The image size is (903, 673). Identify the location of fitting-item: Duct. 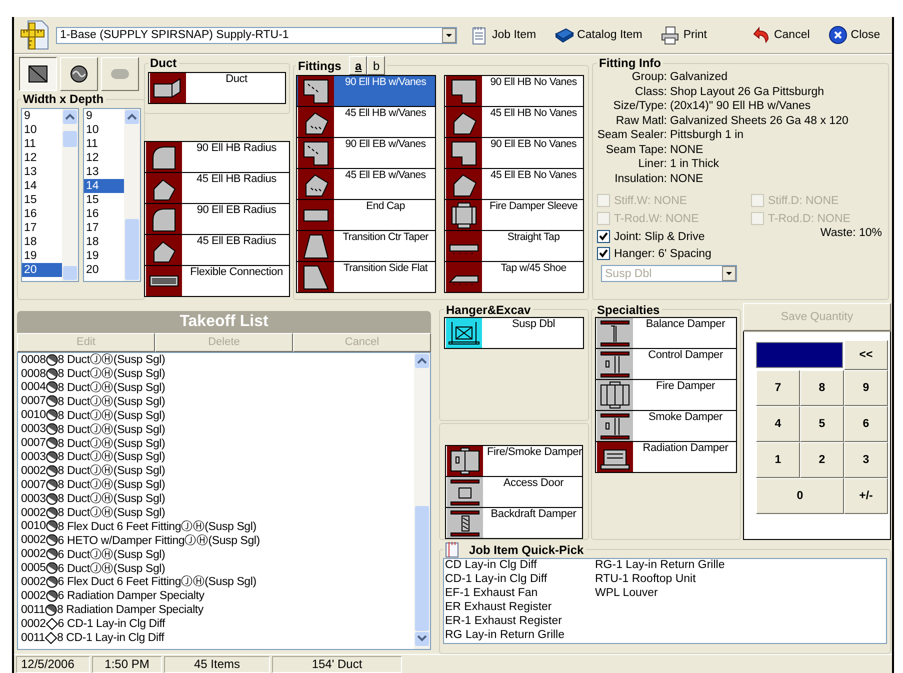
(217, 88).